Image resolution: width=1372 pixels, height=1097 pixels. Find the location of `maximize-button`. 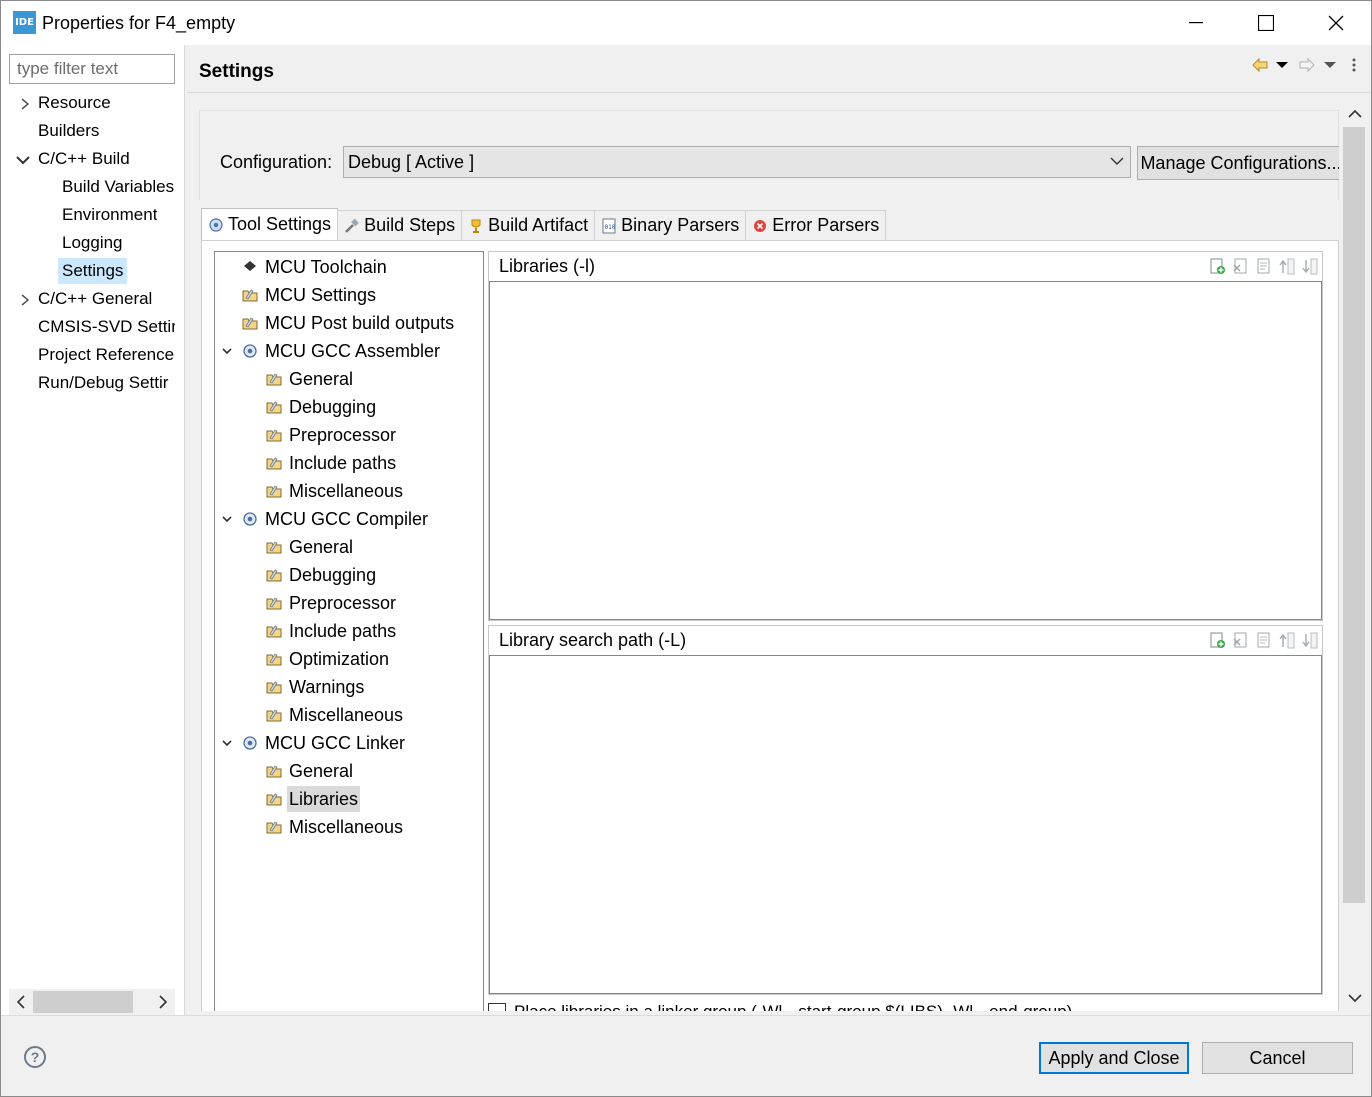

maximize-button is located at coordinates (1266, 23).